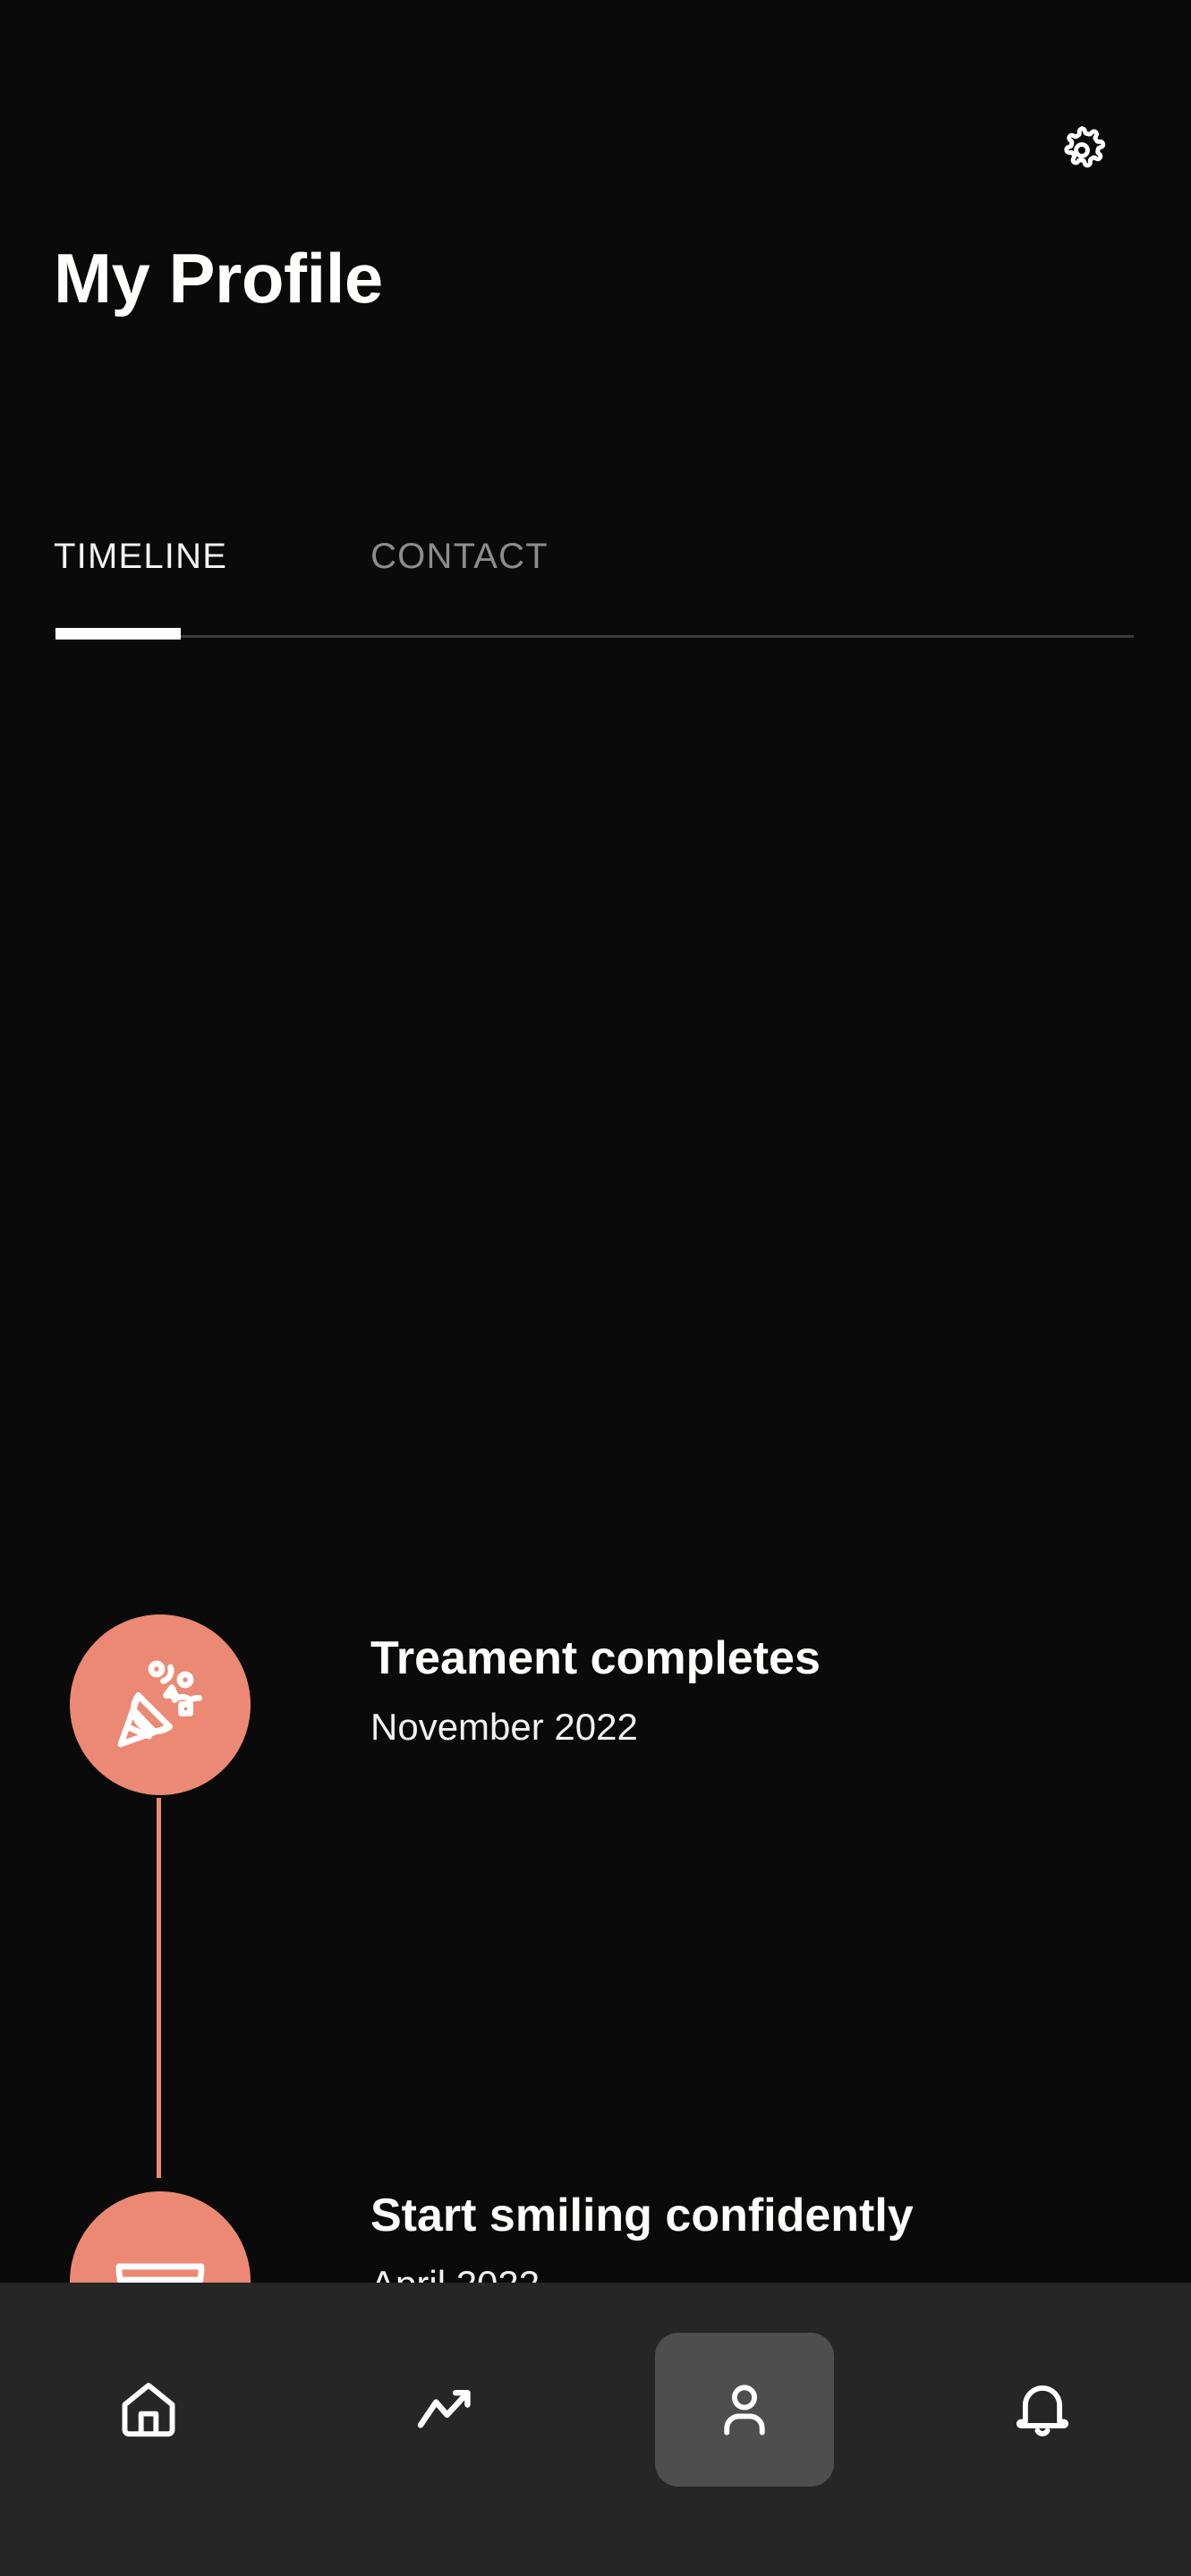  I want to click on timeline-item-text: Treament completes November 2022, so click(595, 1690).